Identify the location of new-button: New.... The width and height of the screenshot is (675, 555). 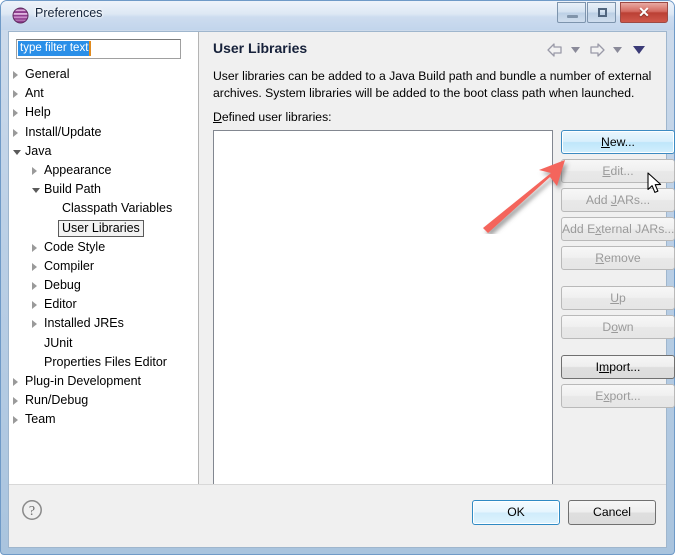
(618, 142).